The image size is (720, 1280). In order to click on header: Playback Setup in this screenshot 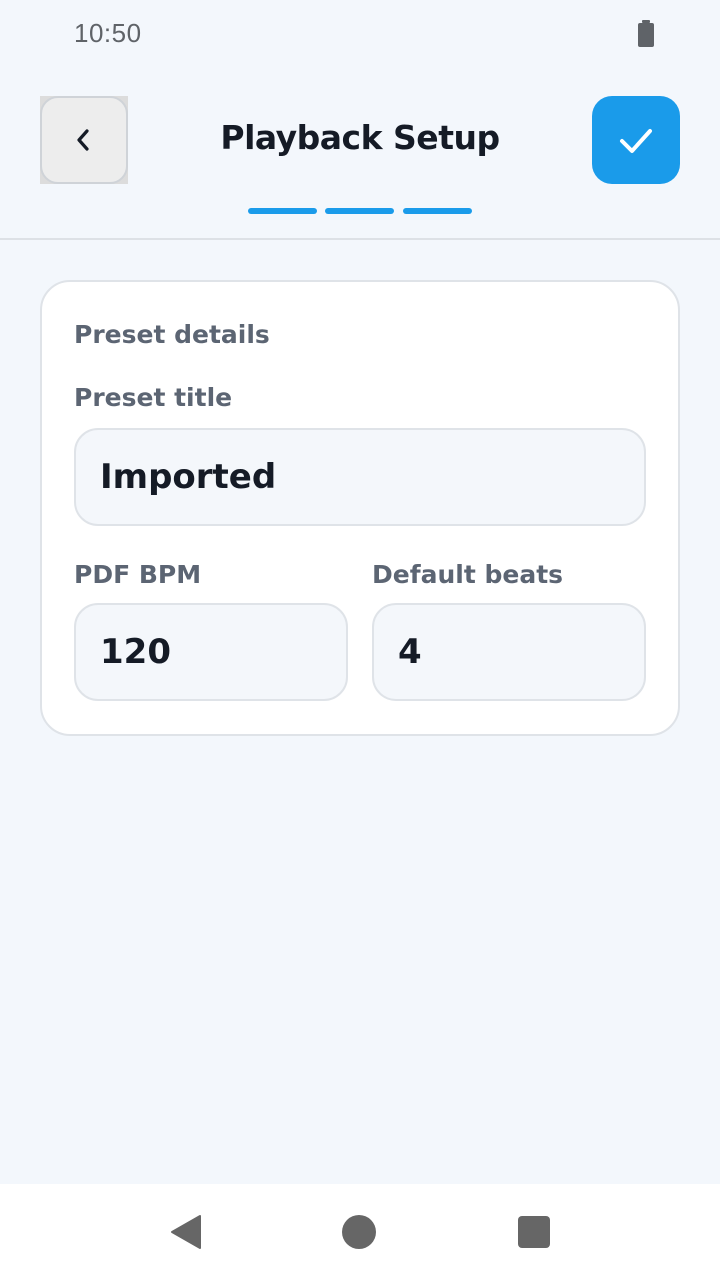, I will do `click(360, 153)`.